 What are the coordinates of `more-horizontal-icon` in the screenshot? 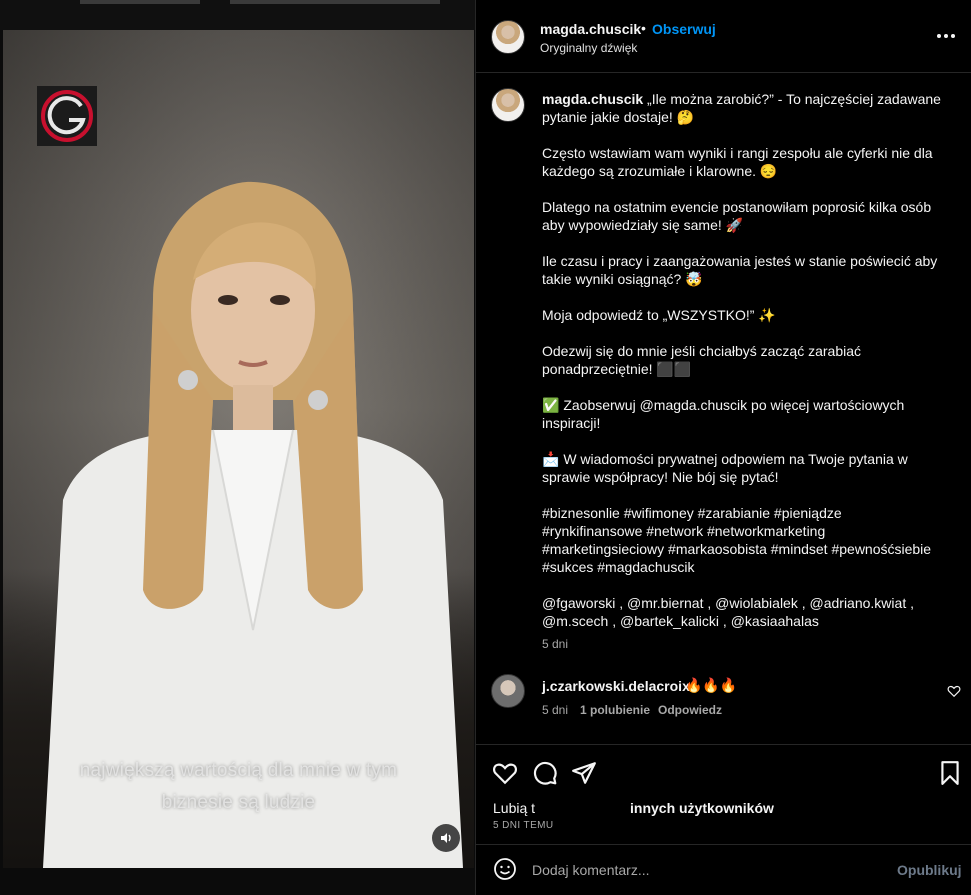 It's located at (946, 36).